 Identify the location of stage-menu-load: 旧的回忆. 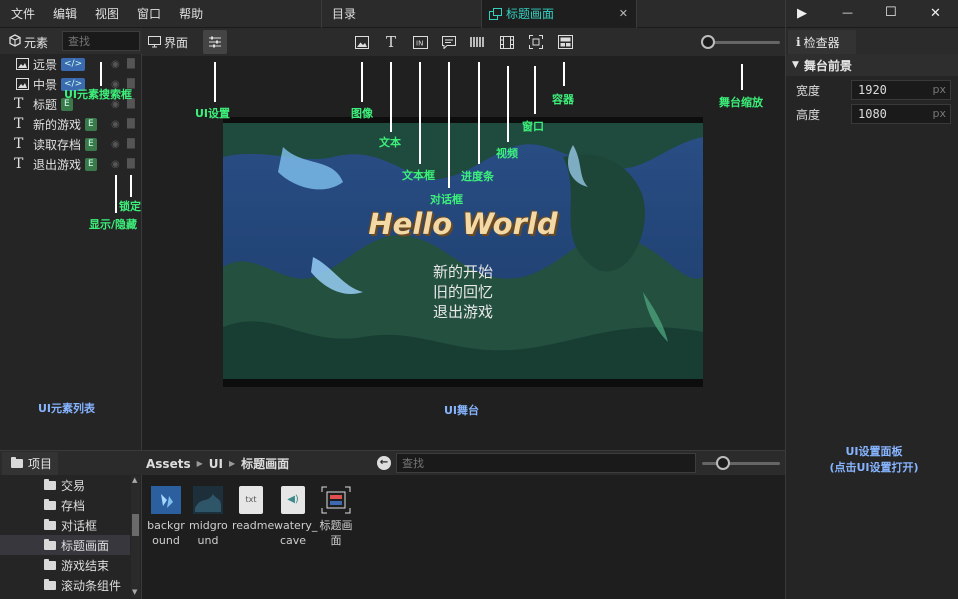
(463, 292).